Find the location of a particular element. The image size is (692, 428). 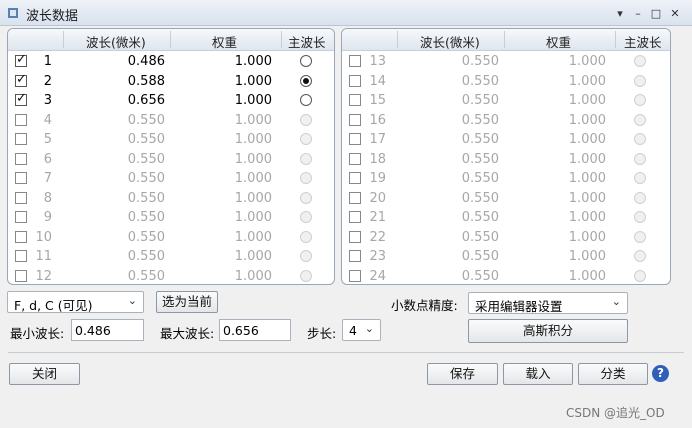

max-wavelength-input: 0.656 is located at coordinates (255, 330).